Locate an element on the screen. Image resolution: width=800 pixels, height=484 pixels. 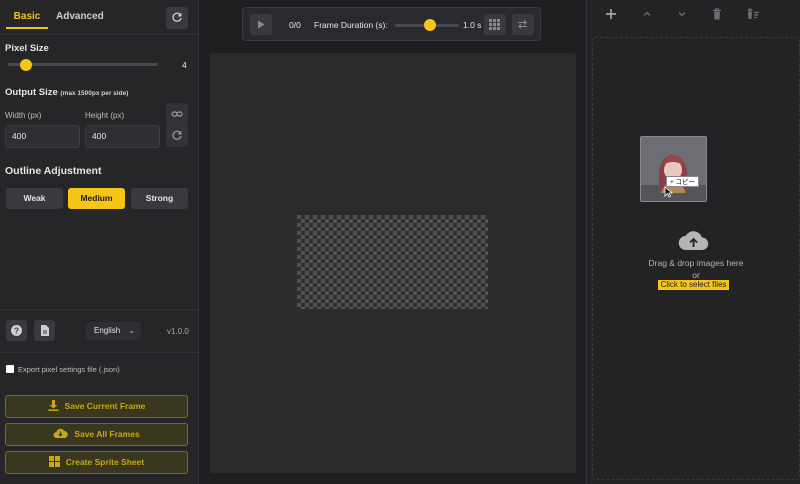
output-size-title: Output Size (max 1500px per side) is located at coordinates (66, 92).